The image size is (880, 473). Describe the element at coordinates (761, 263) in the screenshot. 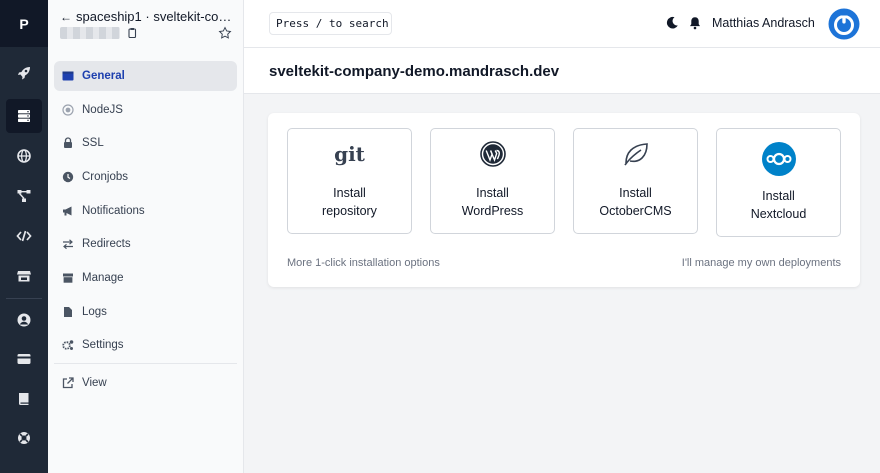

I see `manage-own-deployments-link: I'll manage my own deployments` at that location.